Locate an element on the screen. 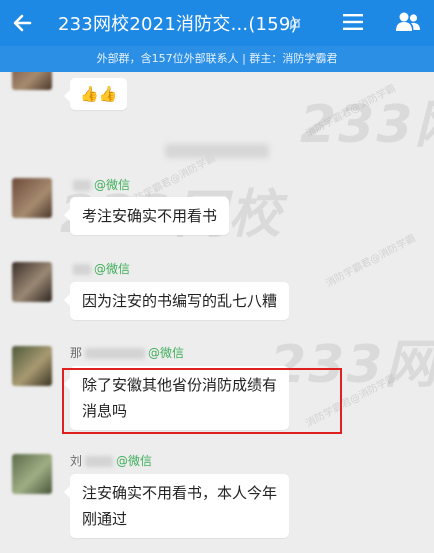  chat-header: 233网校2021消防交...(159) is located at coordinates (217, 23).